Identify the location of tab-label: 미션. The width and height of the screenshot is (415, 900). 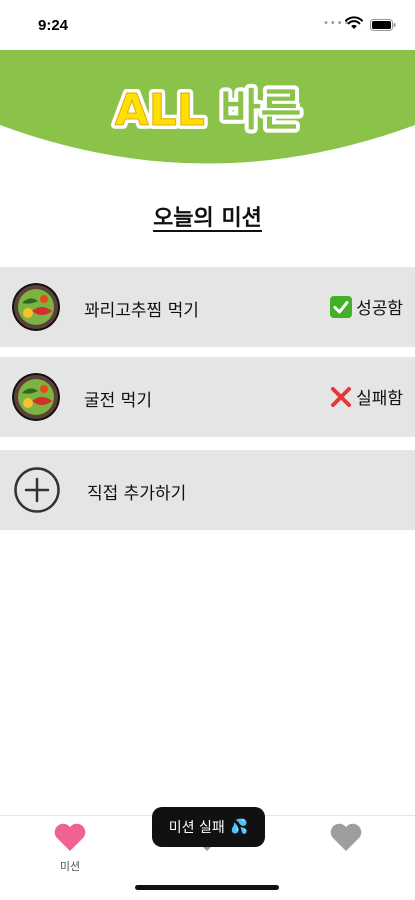
(70, 866).